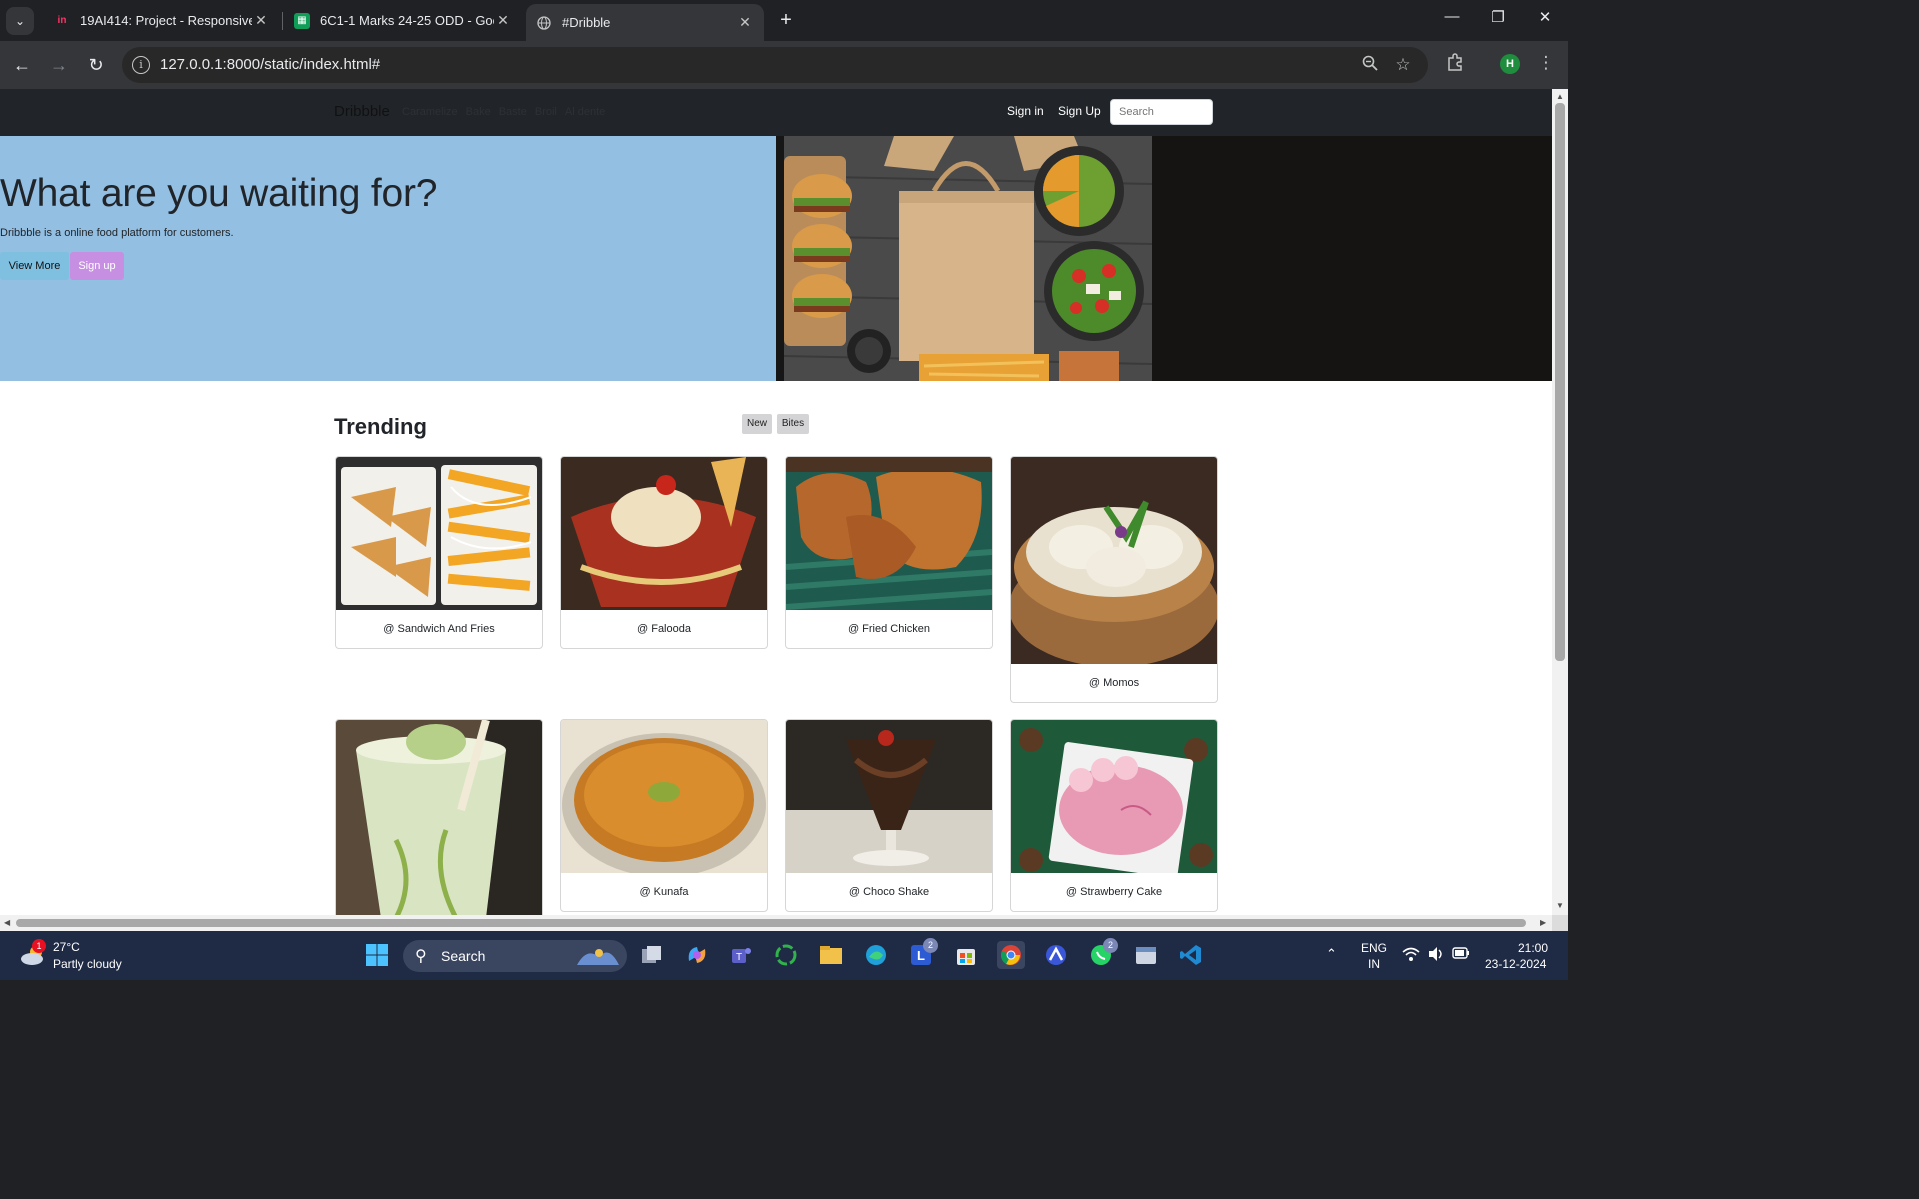  Describe the element at coordinates (34, 266) in the screenshot. I see `view-more-button: View More` at that location.